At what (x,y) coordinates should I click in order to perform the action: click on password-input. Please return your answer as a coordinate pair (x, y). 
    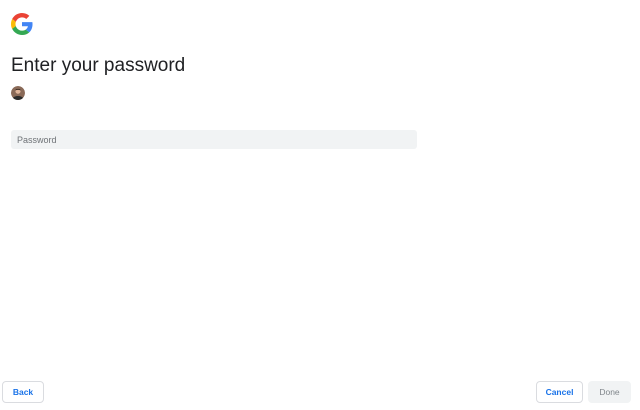
    Looking at the image, I should click on (214, 139).